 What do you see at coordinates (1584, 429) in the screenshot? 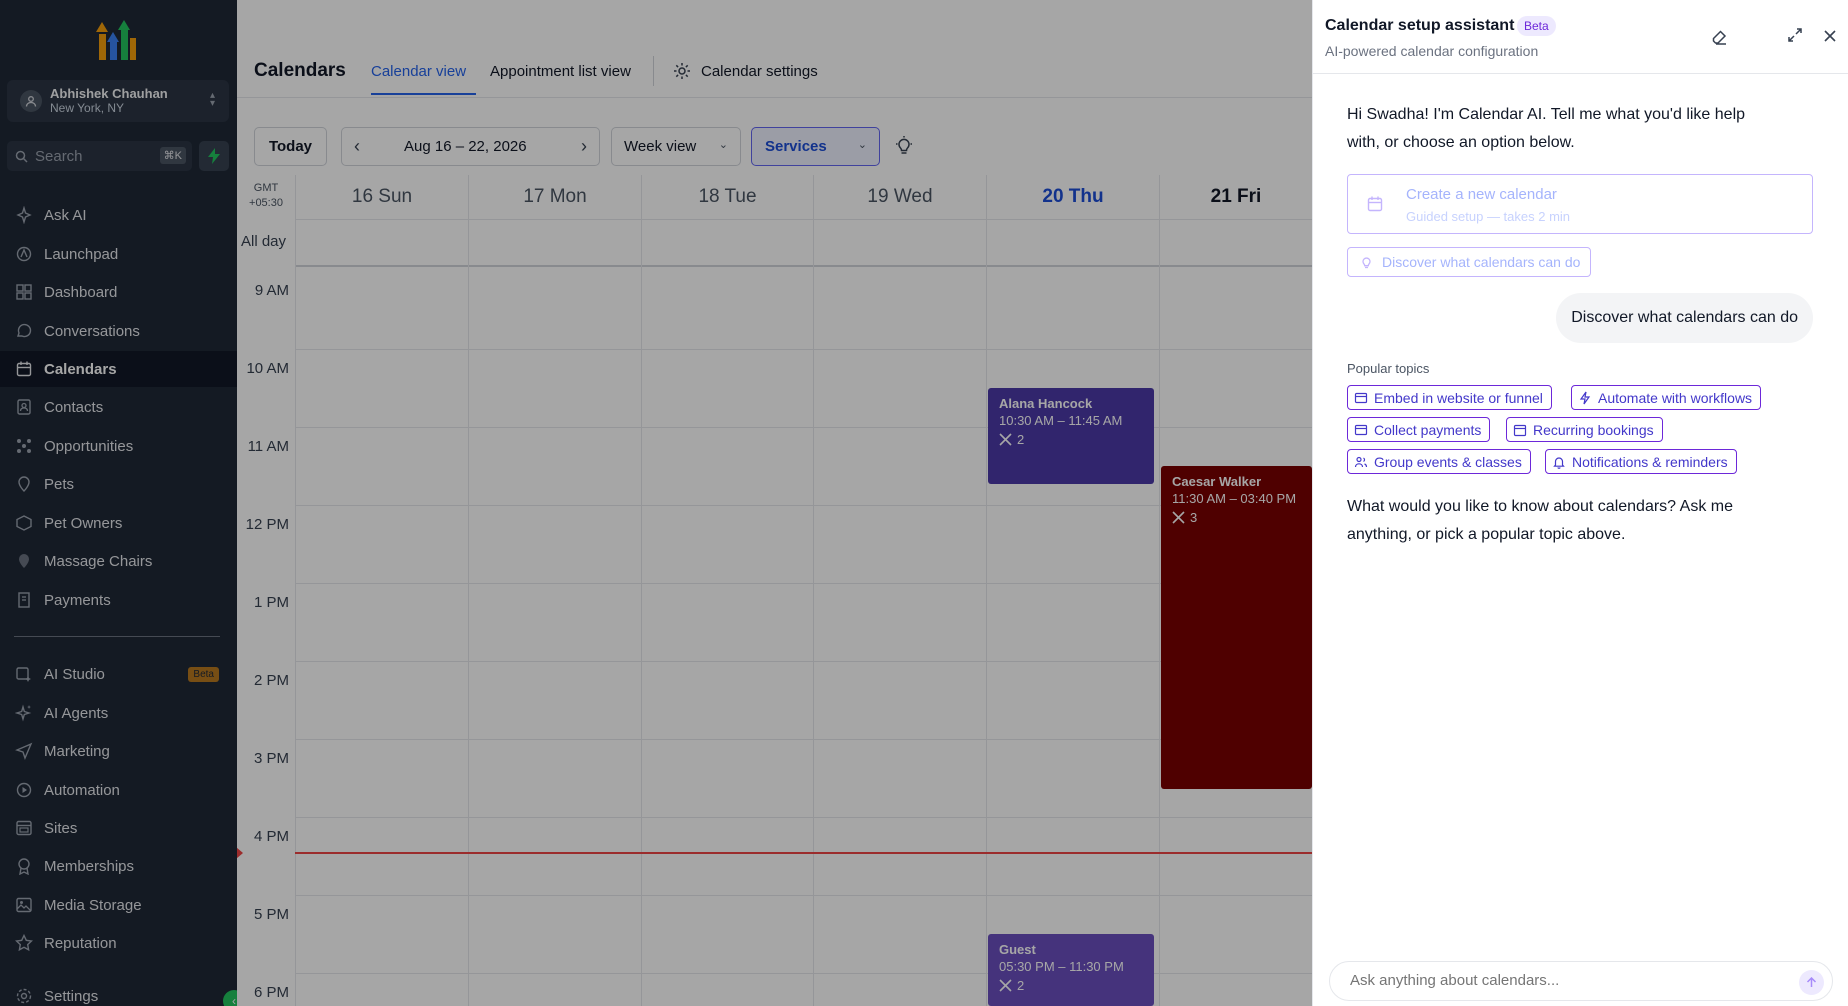
I see `topic-chip: Recurring bookings` at bounding box center [1584, 429].